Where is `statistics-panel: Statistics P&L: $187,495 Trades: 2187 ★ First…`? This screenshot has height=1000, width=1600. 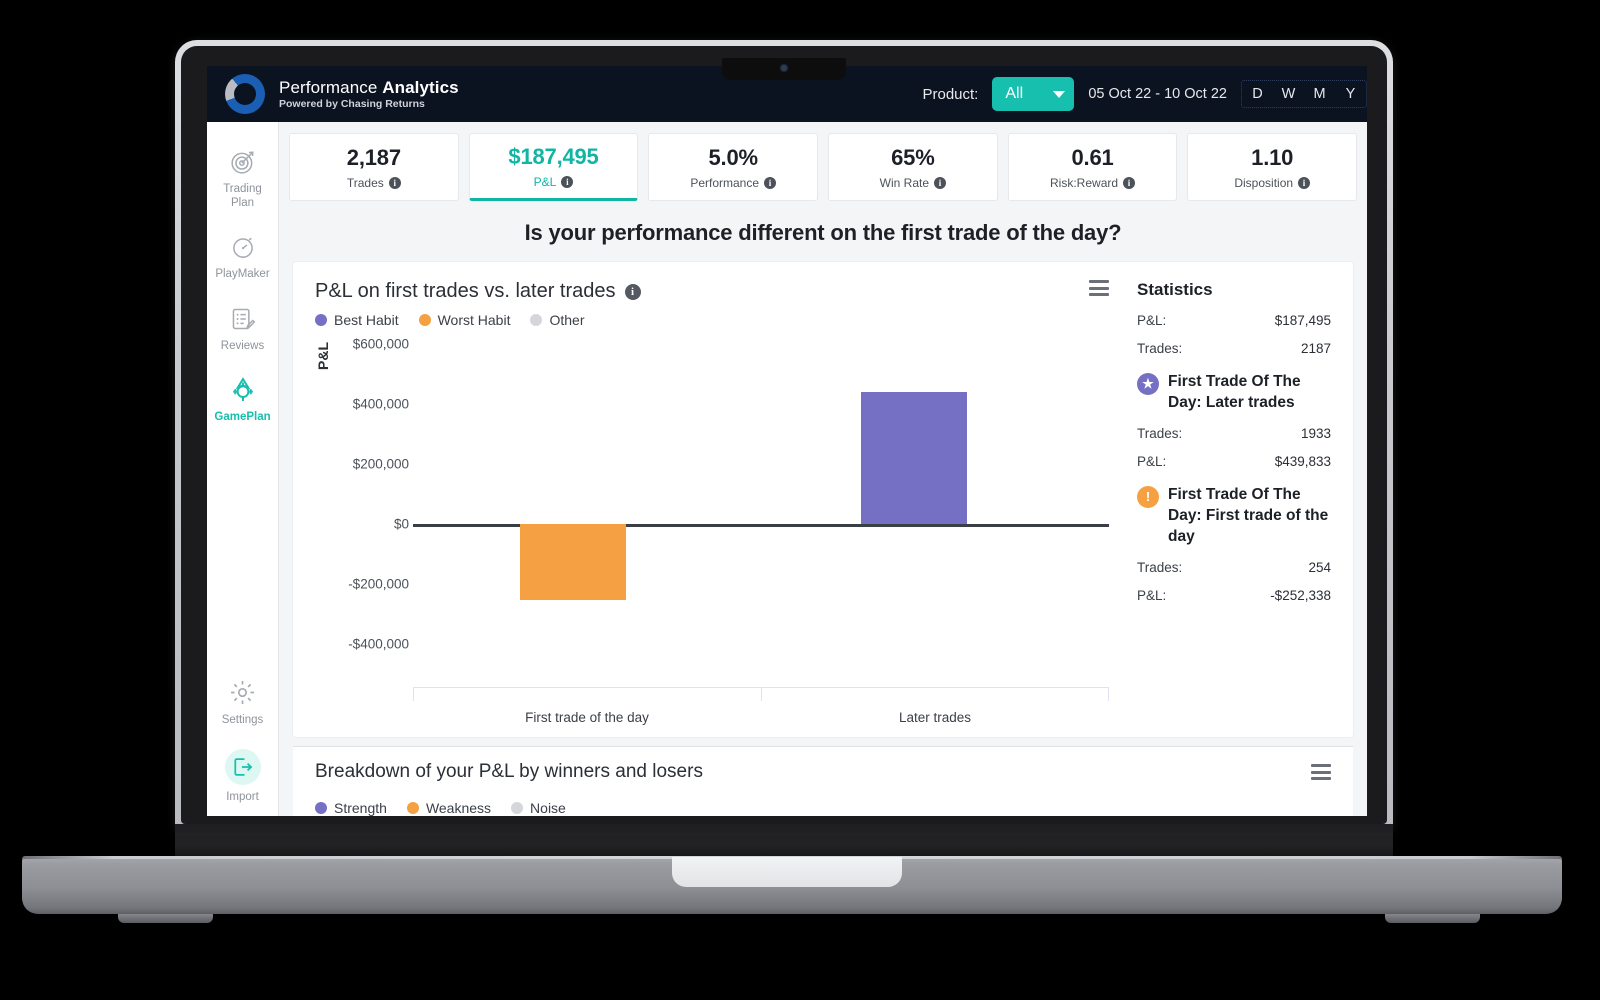 statistics-panel: Statistics P&L: $187,495 Trades: 2187 ★ First… is located at coordinates (1242, 499).